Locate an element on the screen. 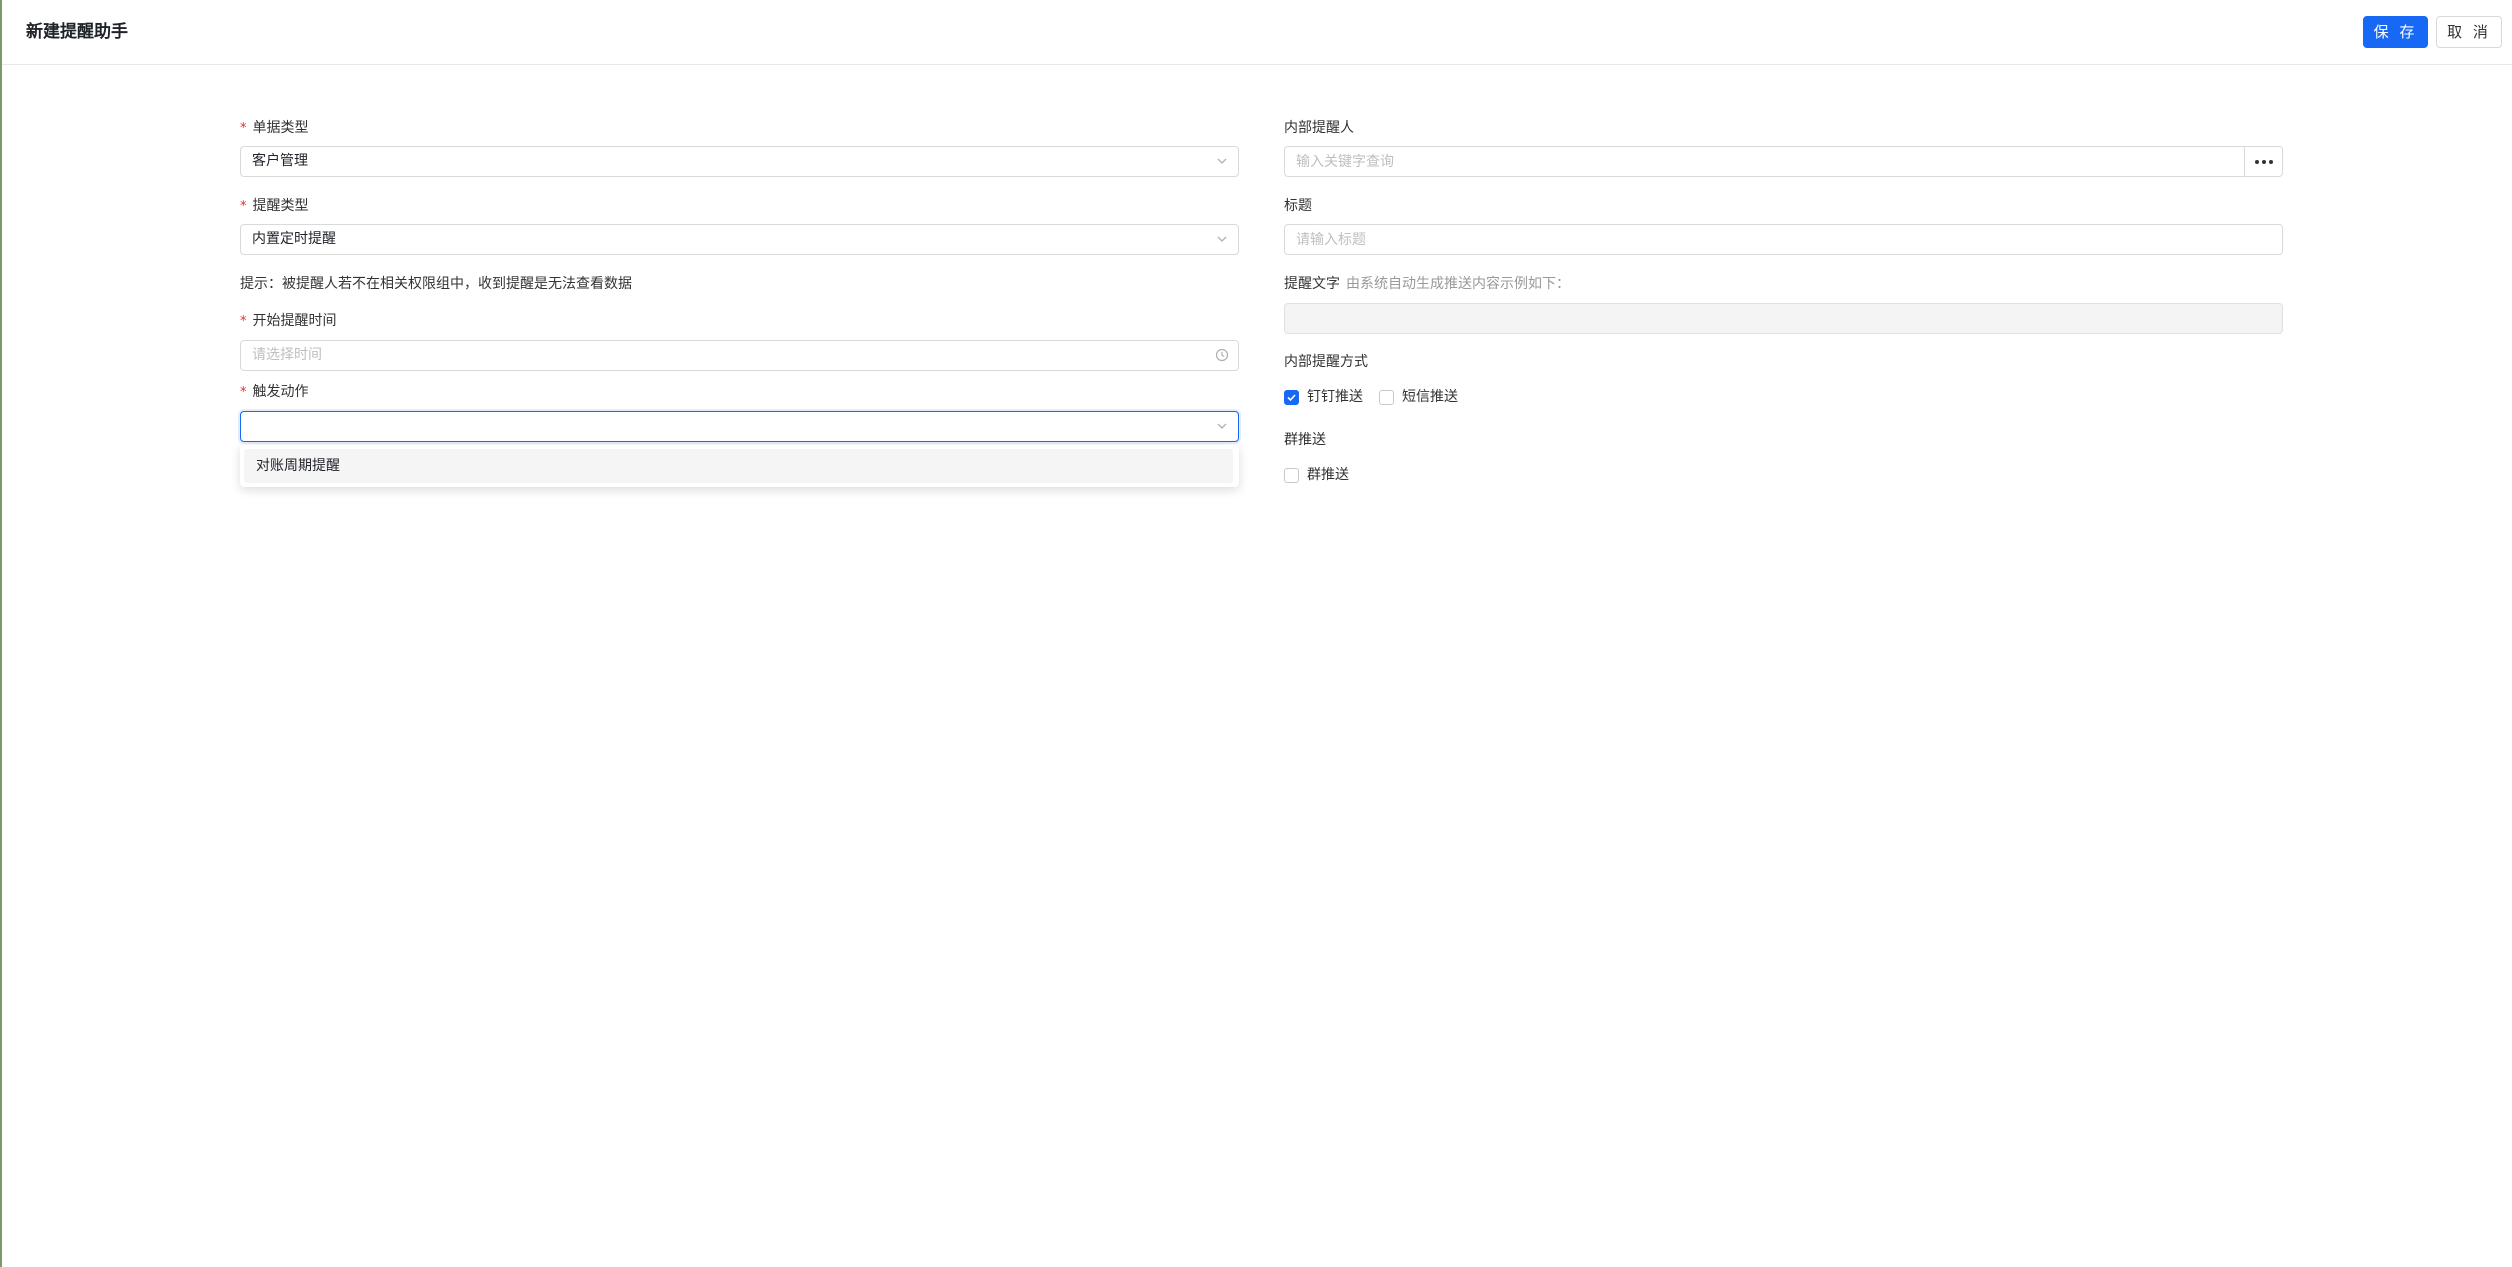 The height and width of the screenshot is (1267, 2512). page-title: 新建提醒助手 is located at coordinates (77, 32).